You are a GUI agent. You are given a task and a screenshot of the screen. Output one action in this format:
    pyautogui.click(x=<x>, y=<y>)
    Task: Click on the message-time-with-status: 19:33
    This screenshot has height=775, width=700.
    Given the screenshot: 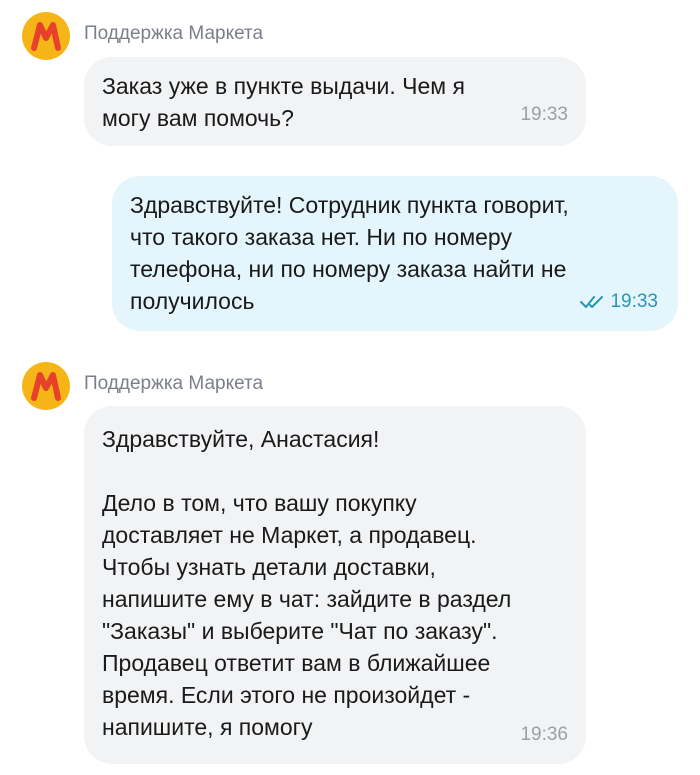 What is the action you would take?
    pyautogui.click(x=619, y=301)
    